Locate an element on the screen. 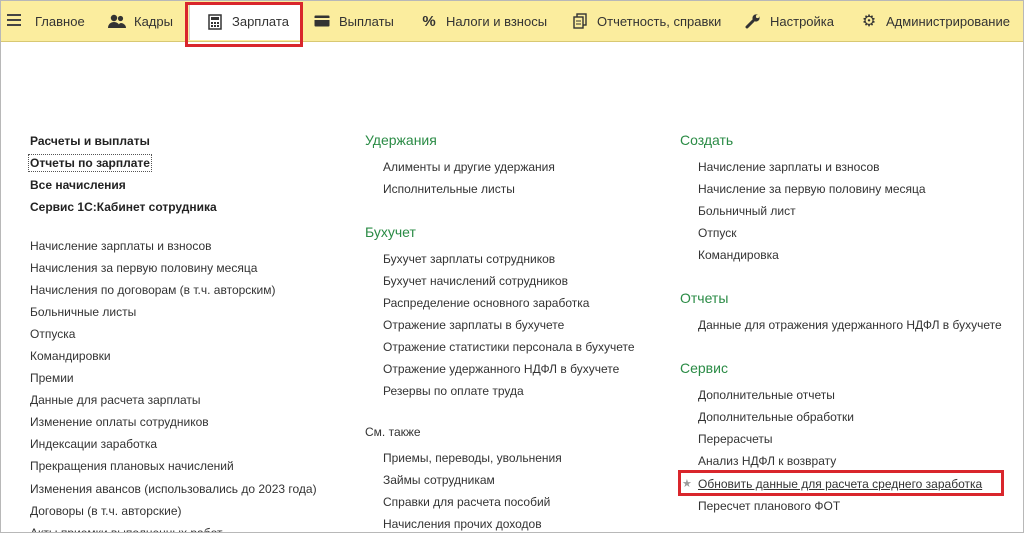 The height and width of the screenshot is (533, 1024). link-middle-item: Займы сотрудникам is located at coordinates (439, 480).